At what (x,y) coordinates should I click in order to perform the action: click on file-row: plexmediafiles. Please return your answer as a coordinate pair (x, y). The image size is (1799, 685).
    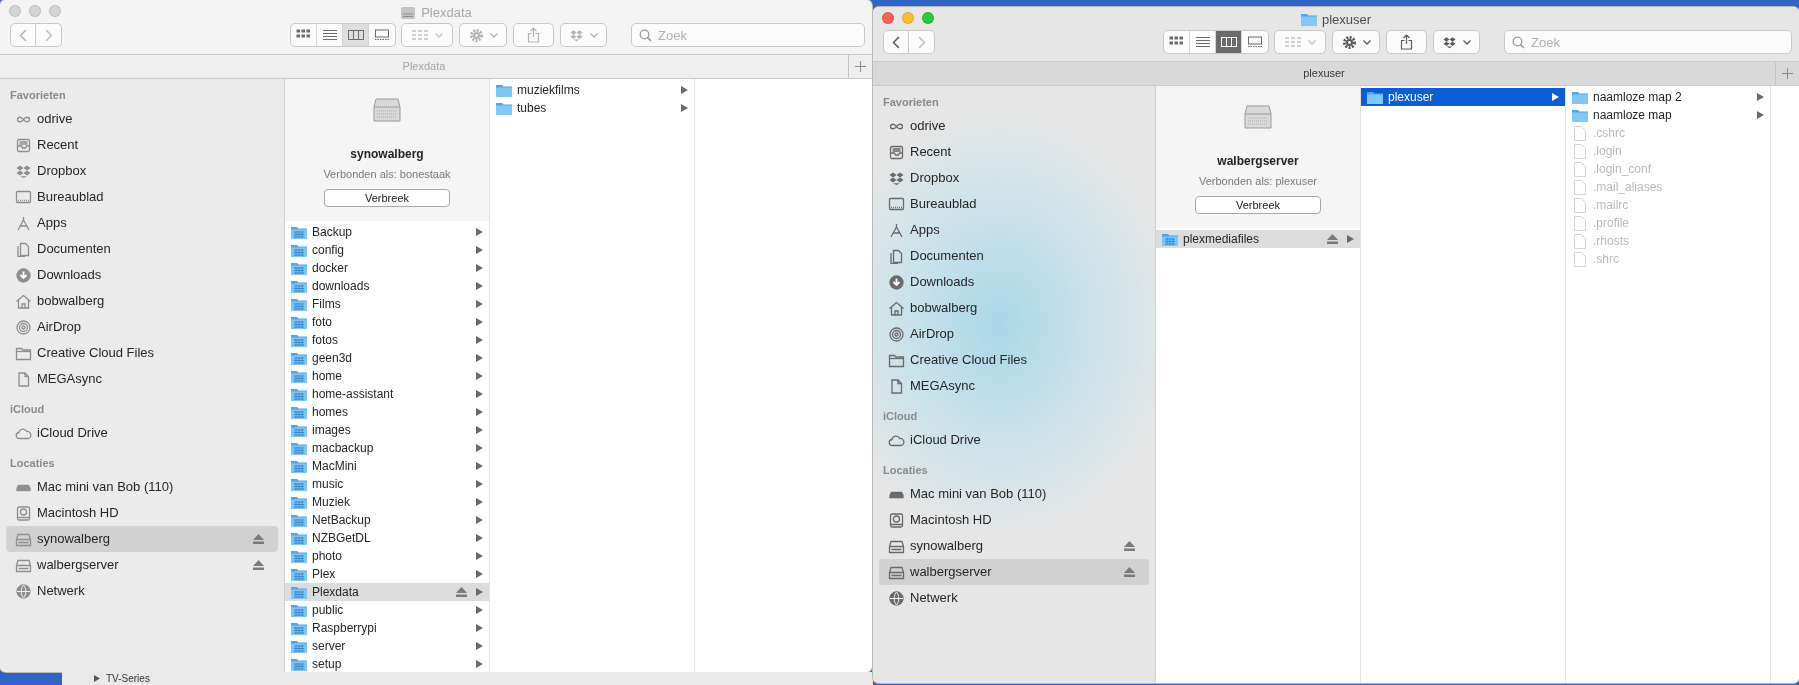
    Looking at the image, I should click on (1258, 239).